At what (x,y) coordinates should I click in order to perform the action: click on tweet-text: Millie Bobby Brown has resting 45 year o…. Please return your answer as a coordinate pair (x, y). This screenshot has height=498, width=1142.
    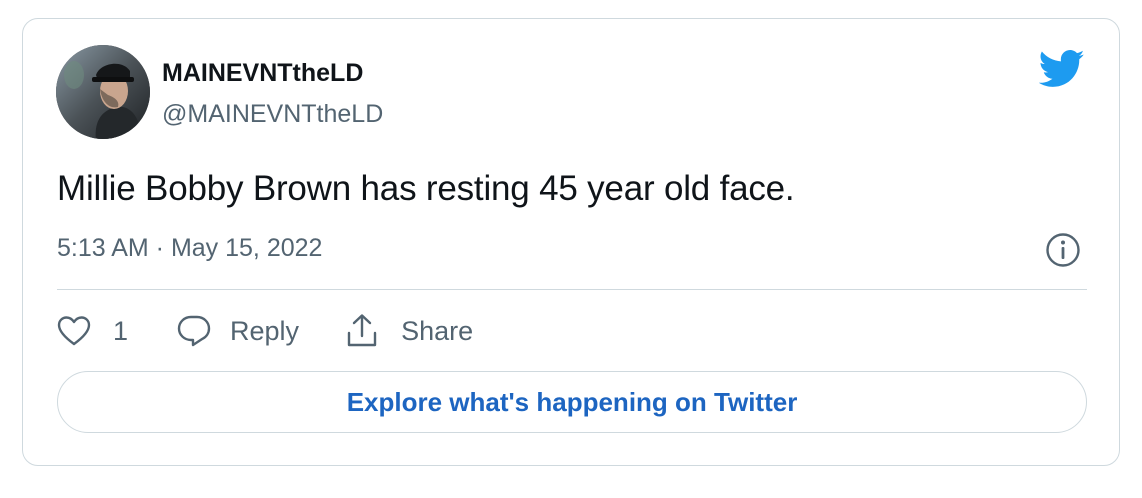
    Looking at the image, I should click on (426, 188).